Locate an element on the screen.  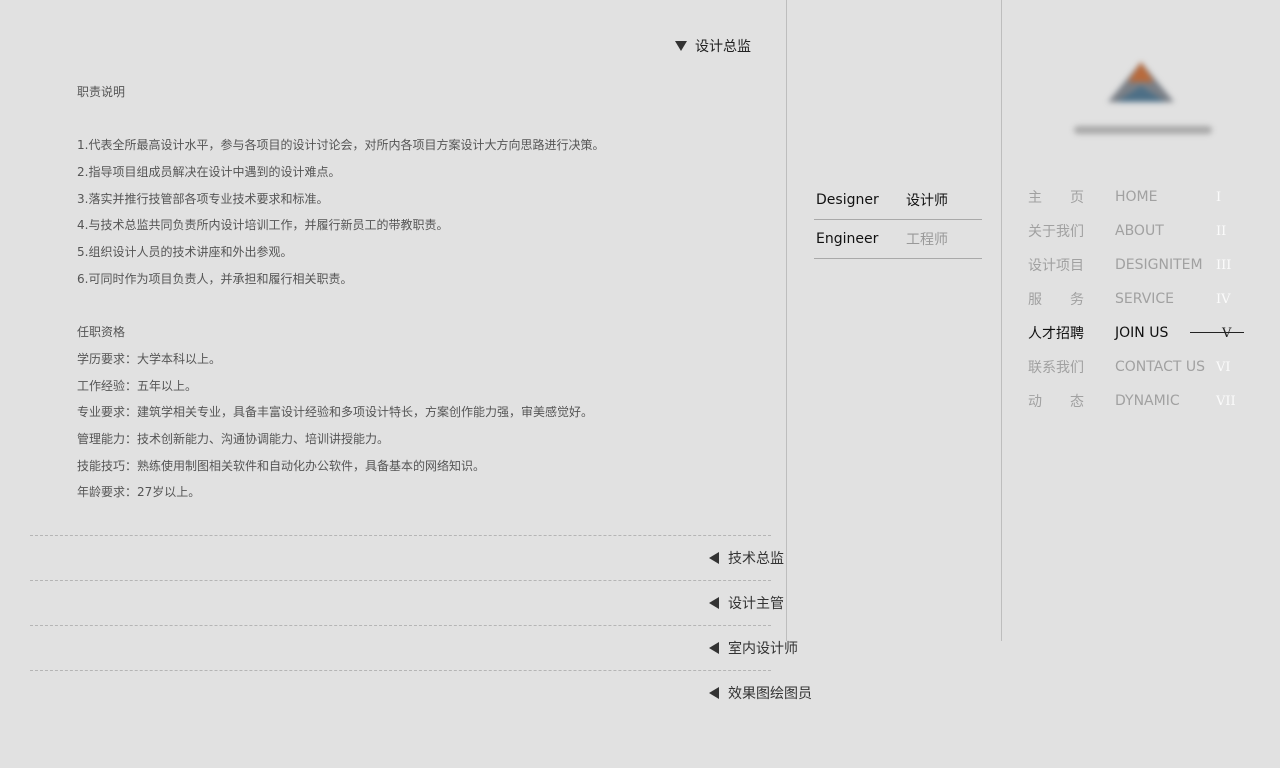
nav-item-join-us: 人才招聘 JOIN US V is located at coordinates (1143, 333).